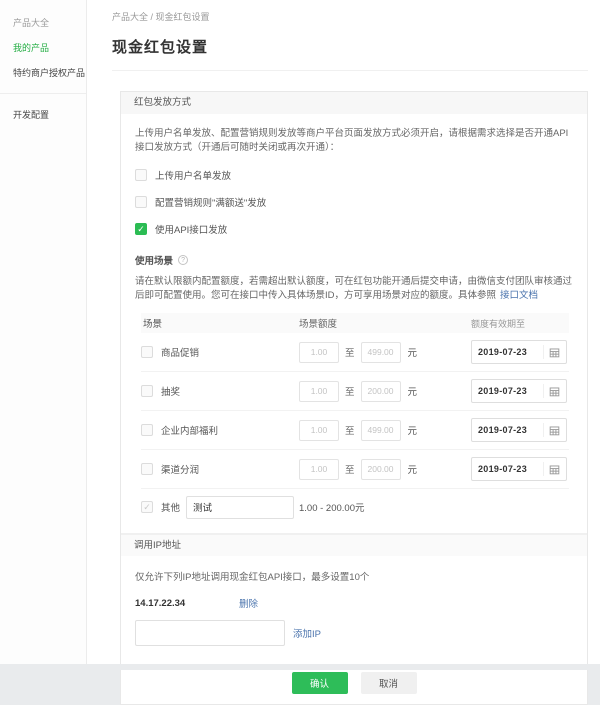 The height and width of the screenshot is (705, 600). I want to click on other-scene-input, so click(240, 507).